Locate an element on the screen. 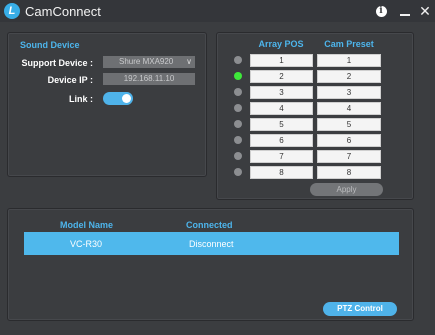  camera-row: VC-R30 Disconnect is located at coordinates (211, 243).